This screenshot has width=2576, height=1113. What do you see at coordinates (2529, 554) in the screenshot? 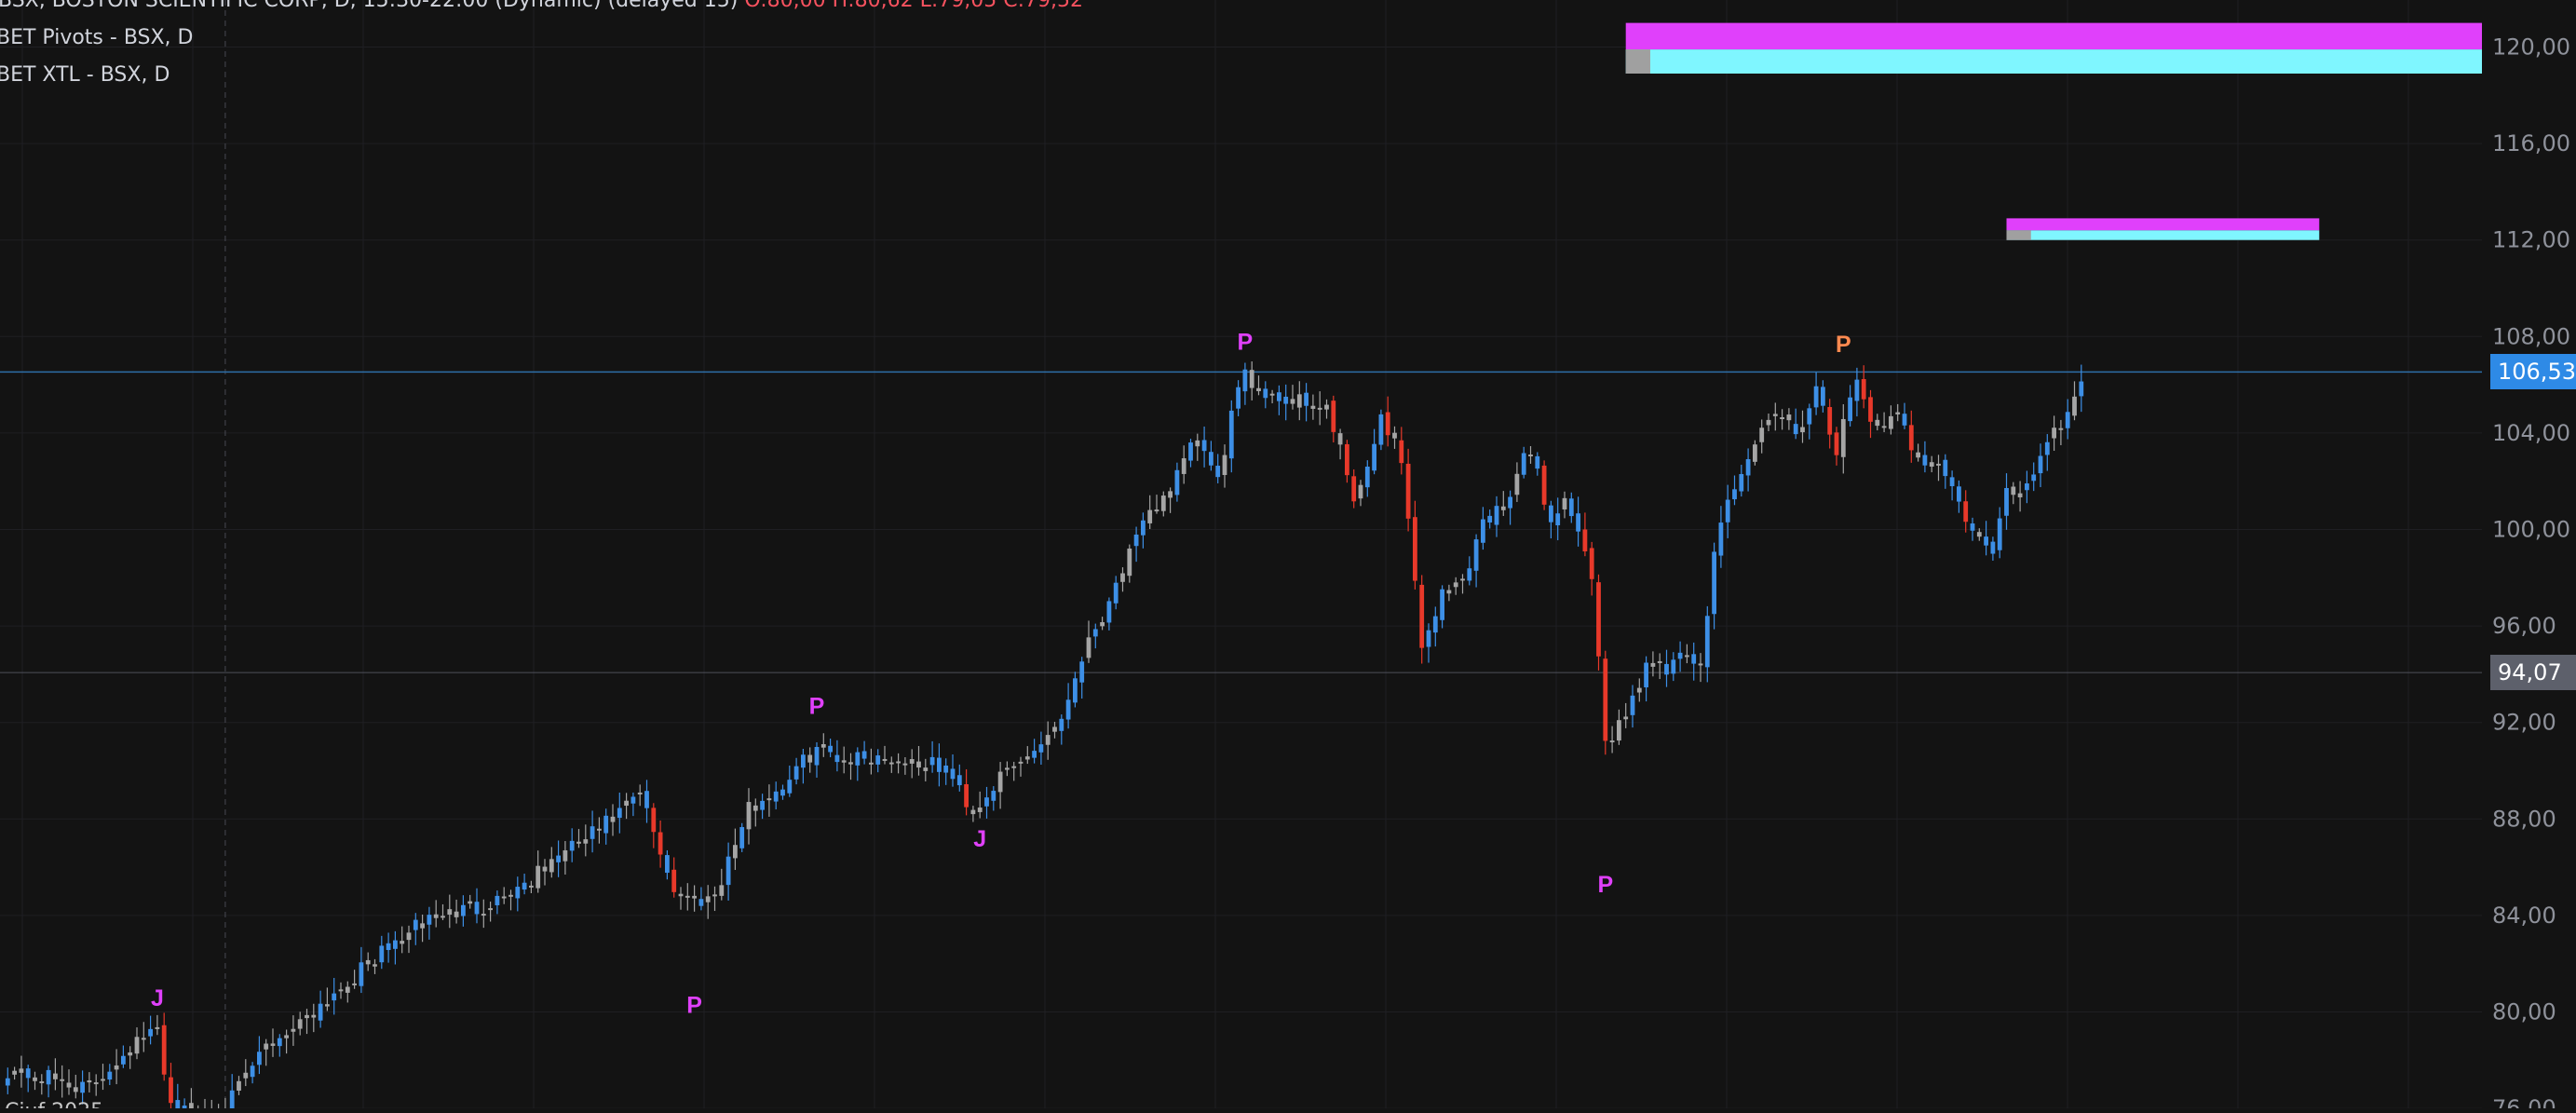
I see `price-axis` at bounding box center [2529, 554].